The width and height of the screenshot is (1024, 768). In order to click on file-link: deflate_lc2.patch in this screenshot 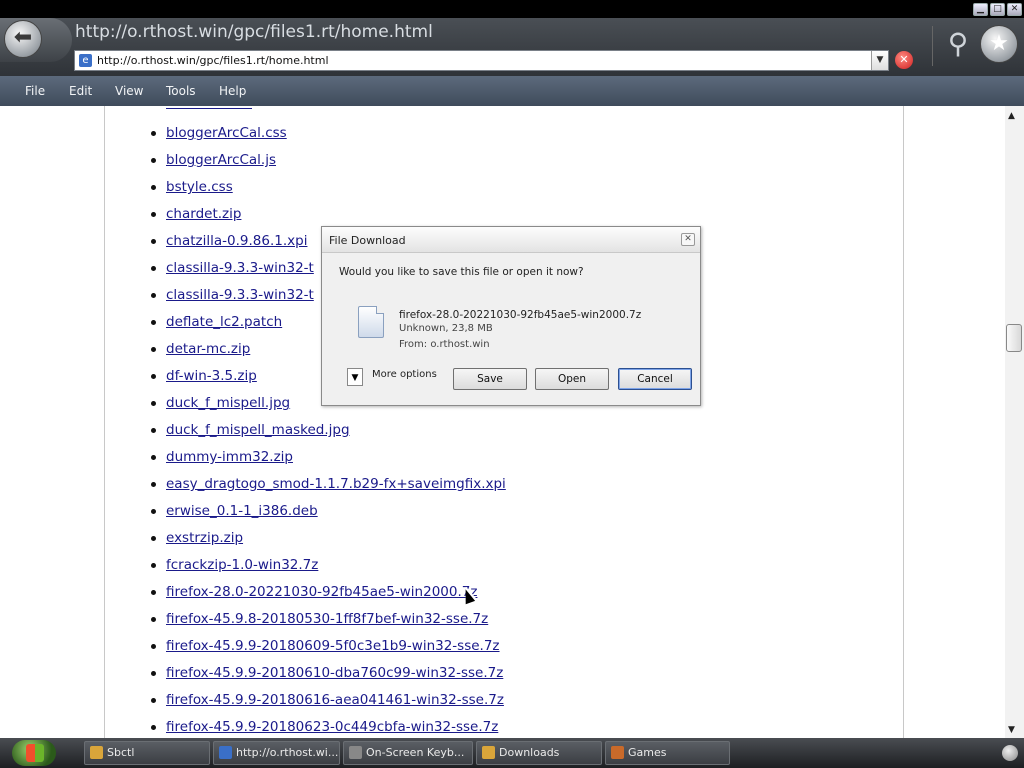, I will do `click(224, 322)`.